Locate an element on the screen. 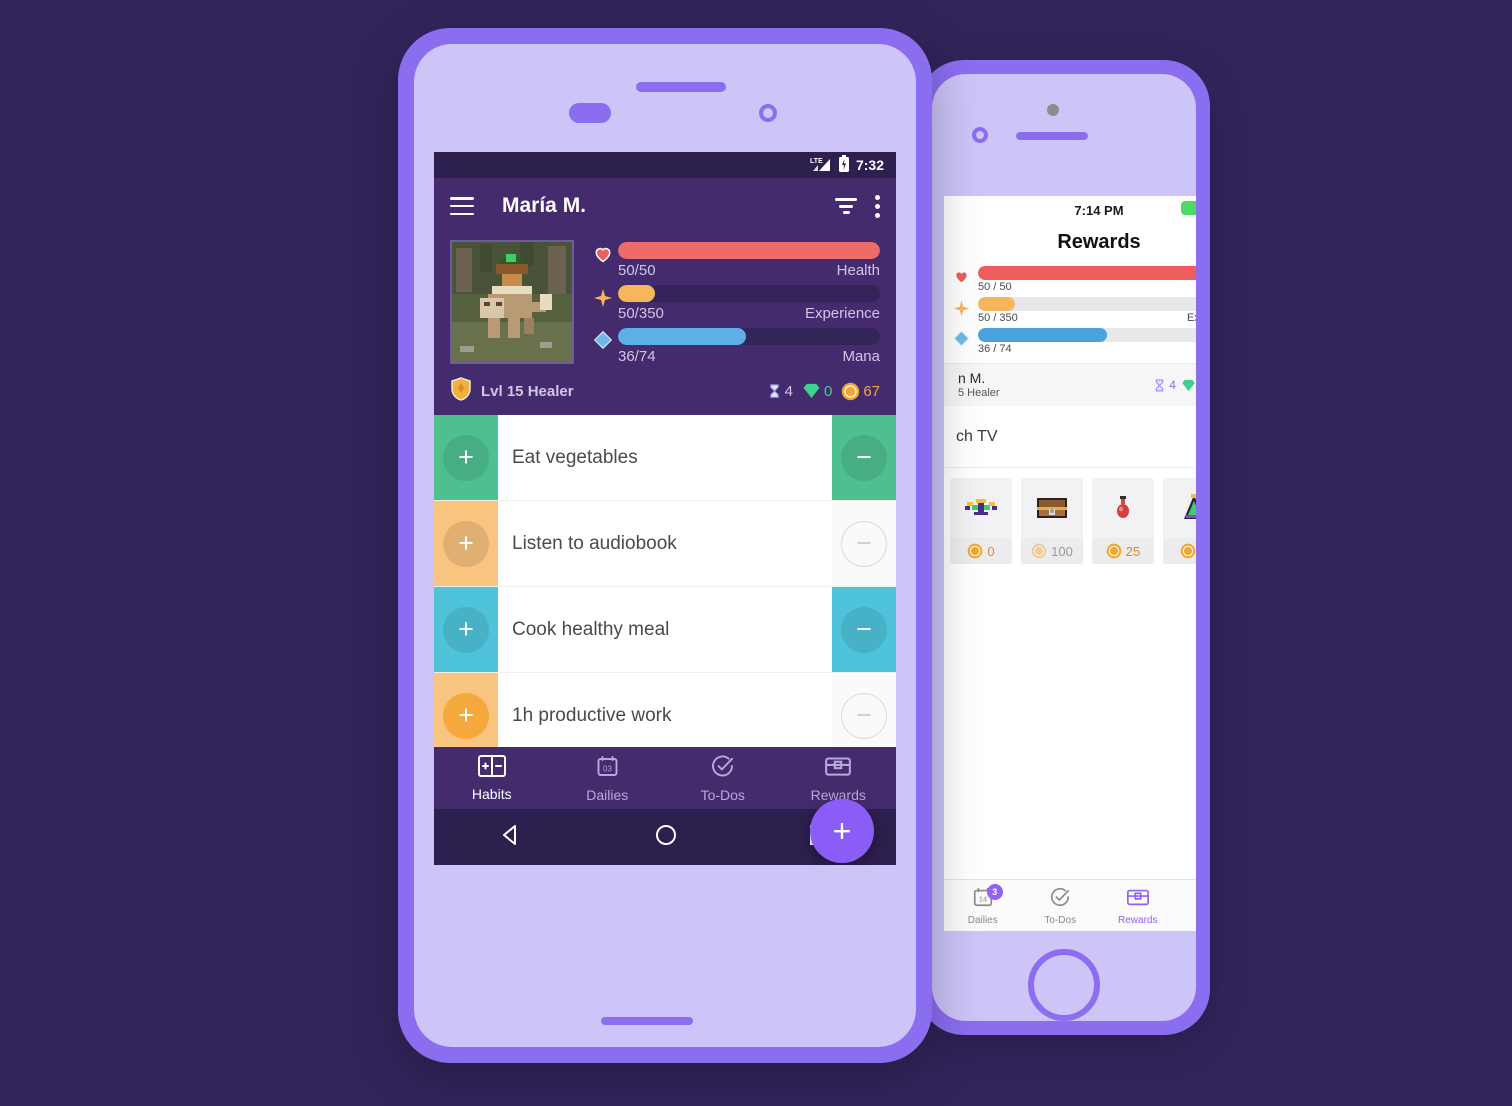 The image size is (1512, 1106). page-title: Rewards is located at coordinates (1099, 241).